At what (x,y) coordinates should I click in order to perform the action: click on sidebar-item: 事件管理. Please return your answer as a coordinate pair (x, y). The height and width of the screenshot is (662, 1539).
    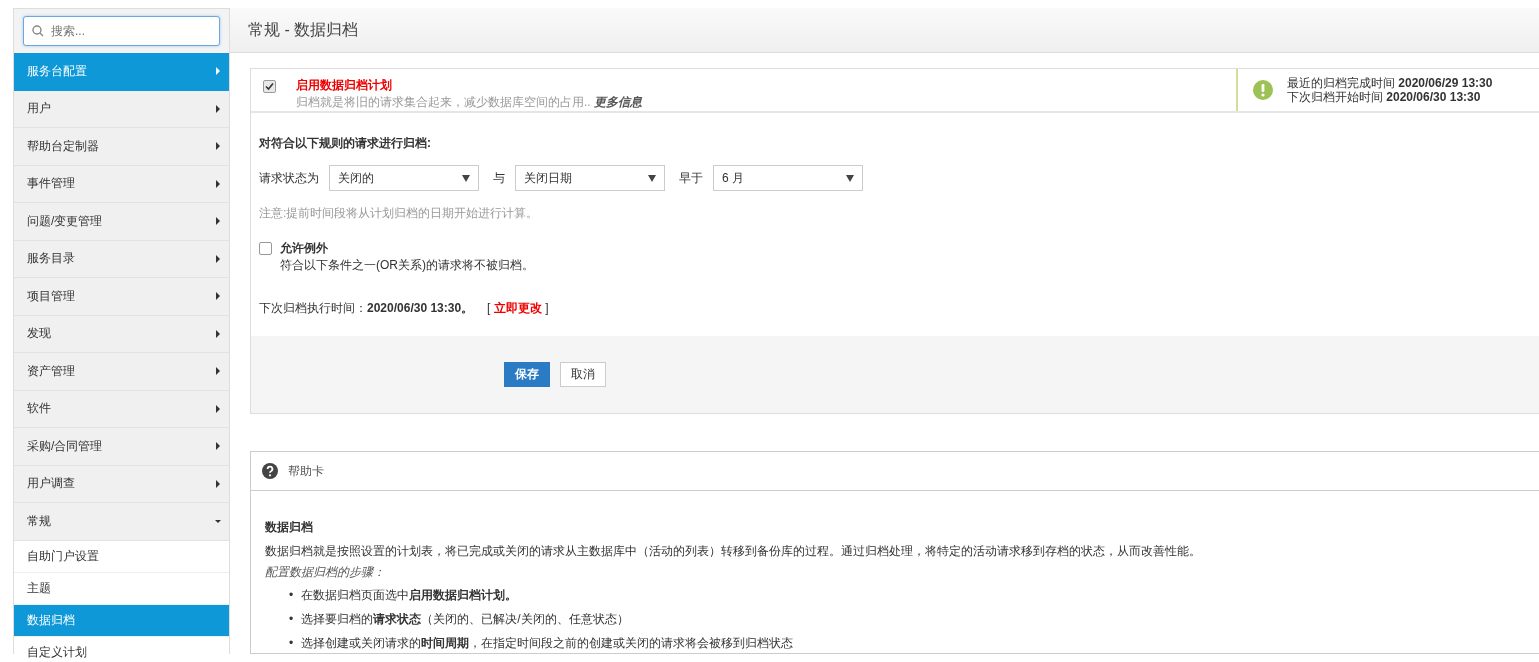
    Looking at the image, I should click on (121, 184).